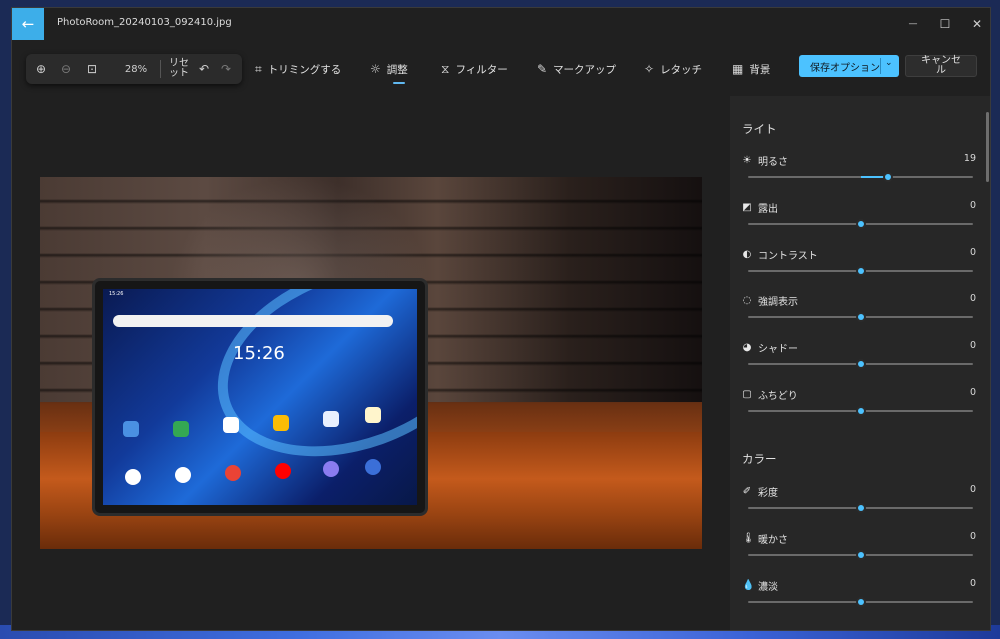 This screenshot has height=639, width=1000. Describe the element at coordinates (747, 207) in the screenshot. I see `adjust-icon: ◩` at that location.